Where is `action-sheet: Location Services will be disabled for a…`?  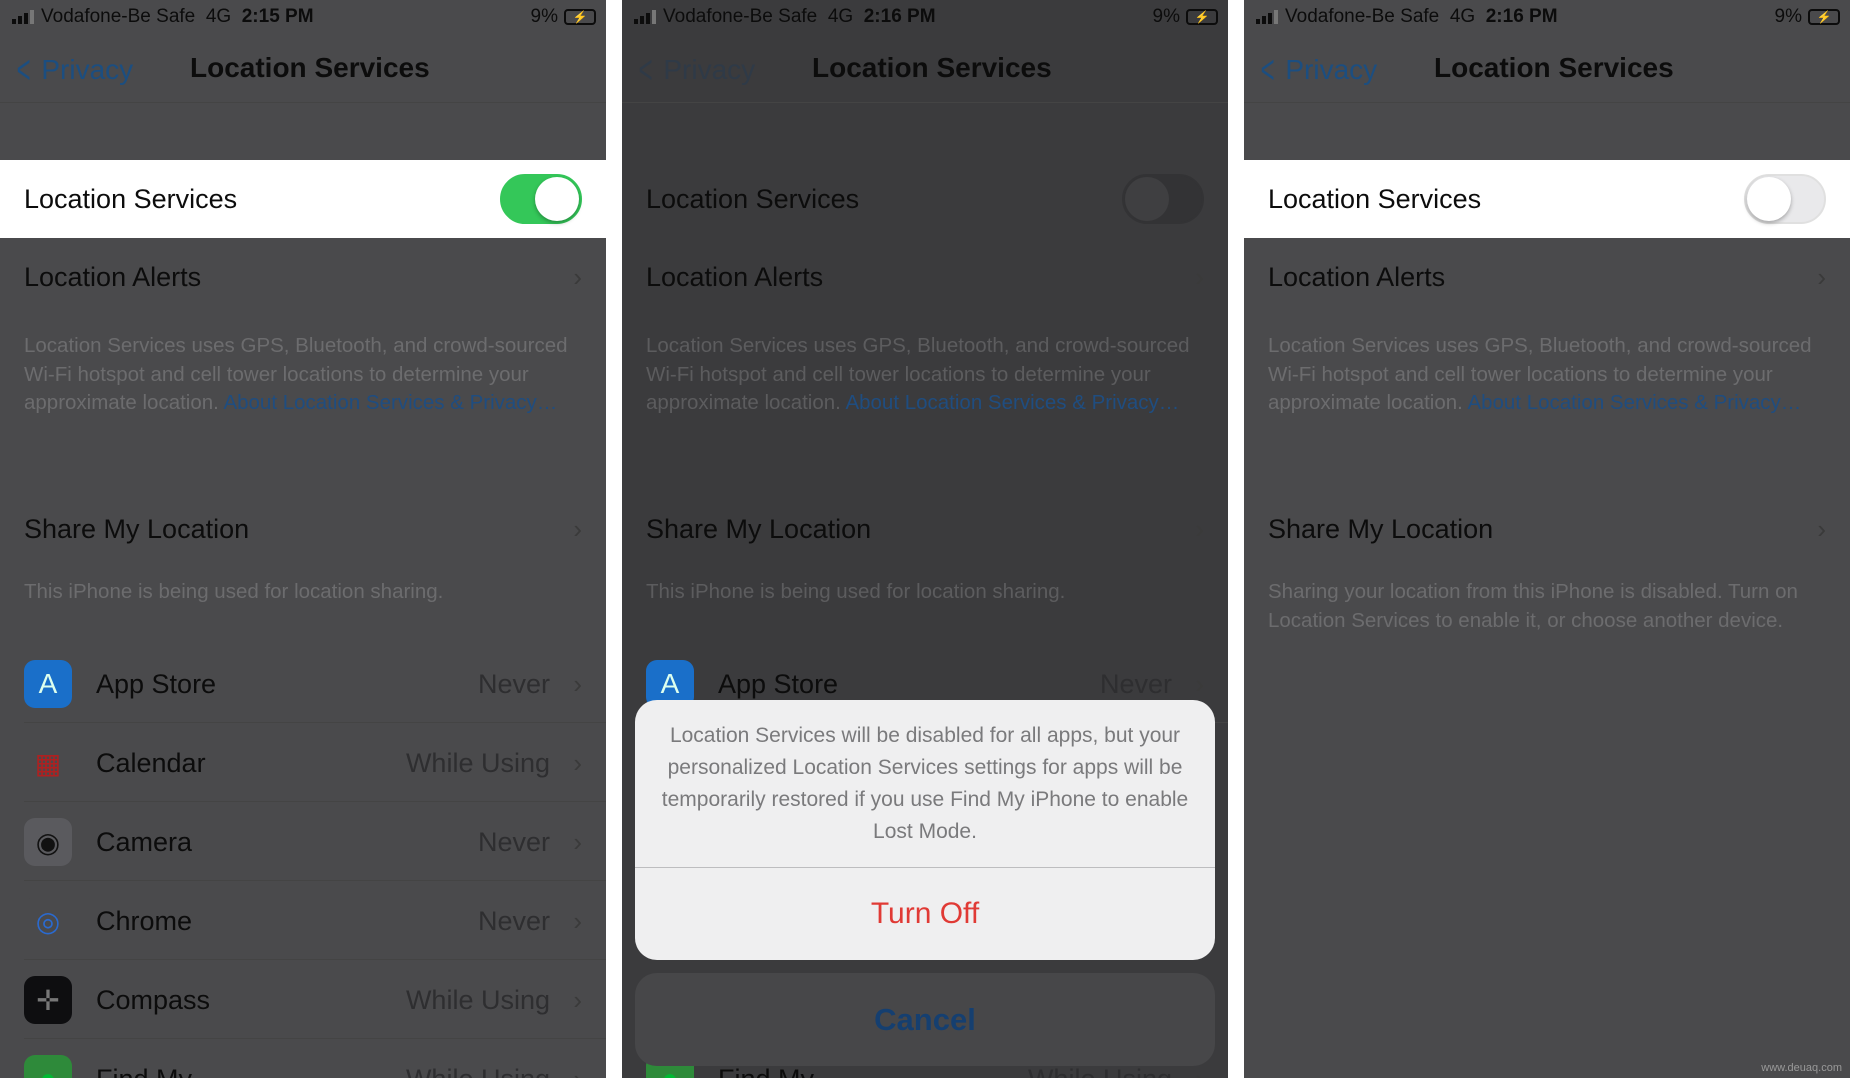
action-sheet: Location Services will be disabled for a… is located at coordinates (925, 830).